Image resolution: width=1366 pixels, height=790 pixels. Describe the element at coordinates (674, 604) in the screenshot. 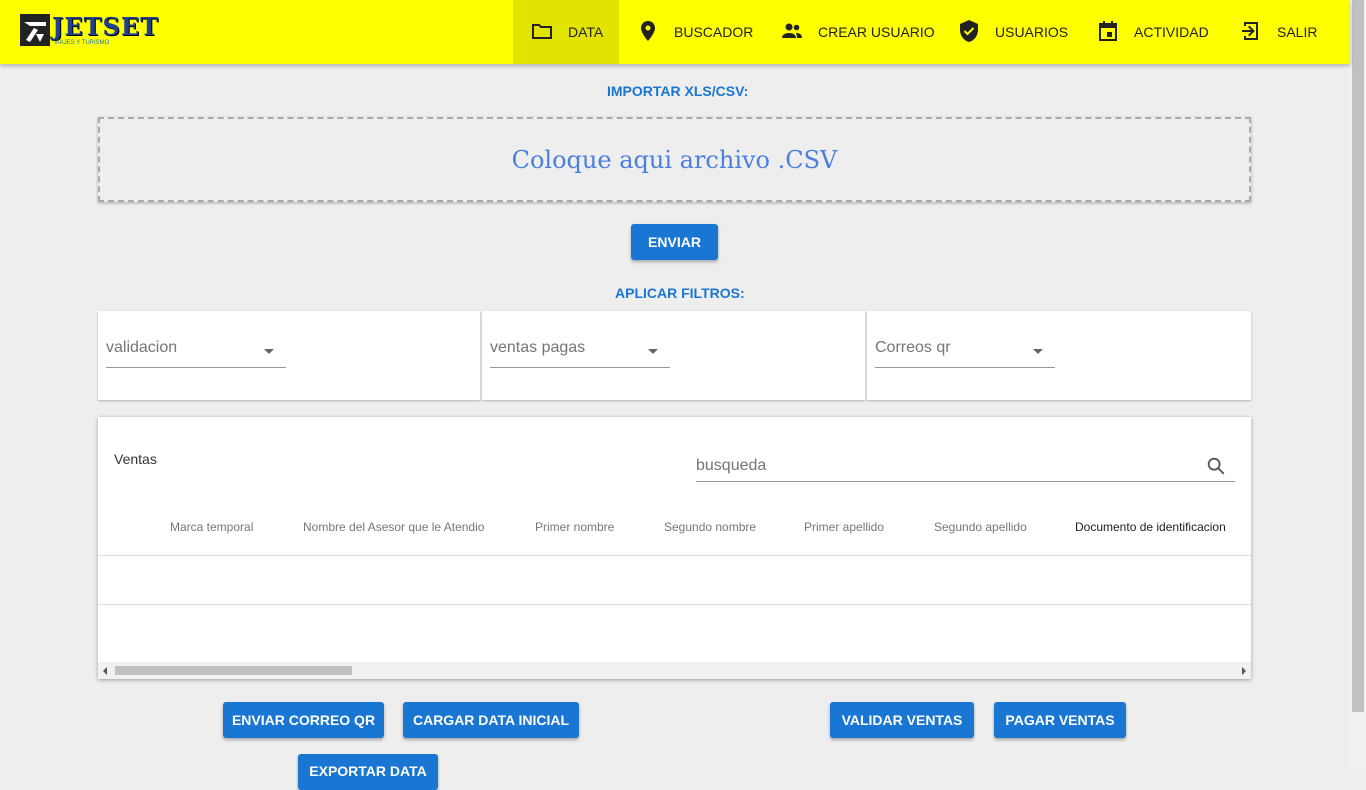

I see `row-divider` at that location.